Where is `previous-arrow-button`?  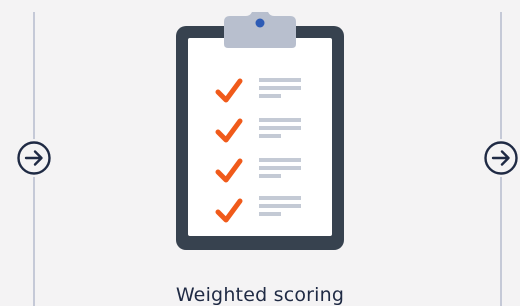 previous-arrow-button is located at coordinates (34, 158).